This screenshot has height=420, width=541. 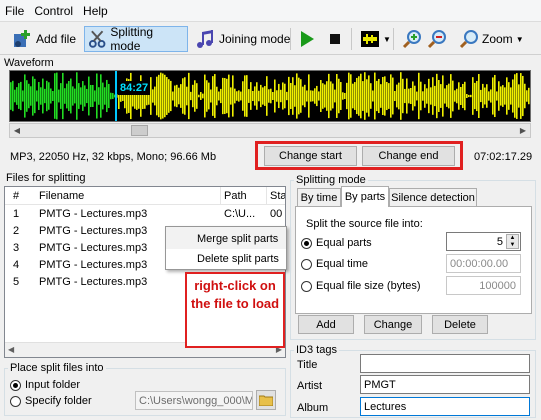 I want to click on artist-field: PMGT, so click(x=445, y=384).